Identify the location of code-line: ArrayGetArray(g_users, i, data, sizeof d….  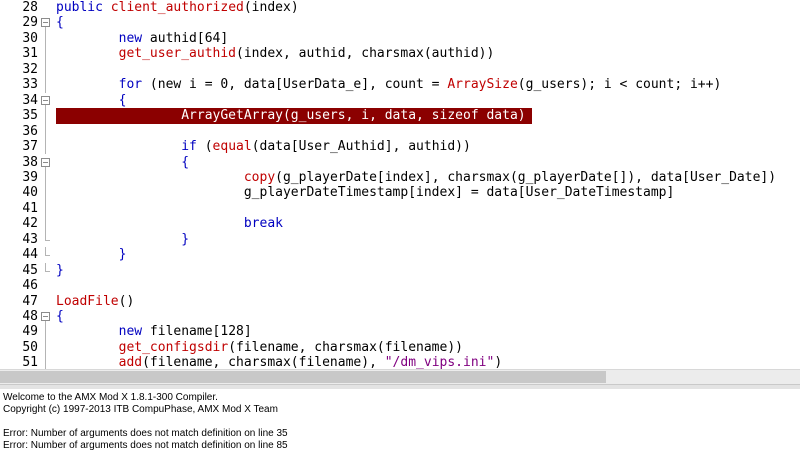
(291, 116).